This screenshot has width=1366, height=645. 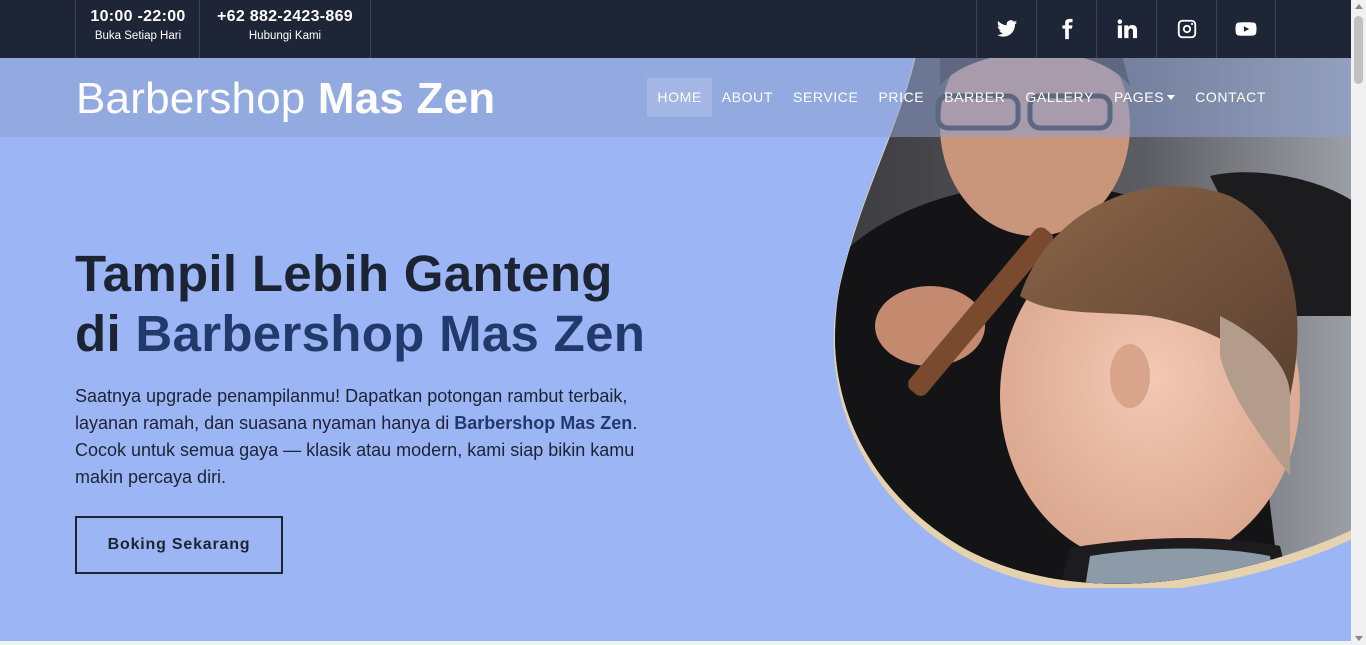 What do you see at coordinates (1230, 97) in the screenshot?
I see `nav-contact: CONTACT` at bounding box center [1230, 97].